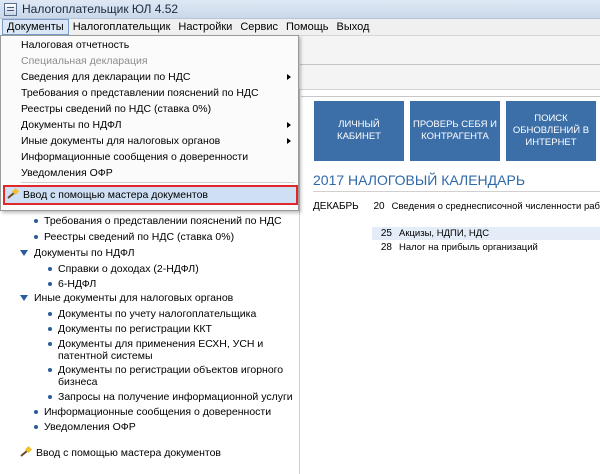 Image resolution: width=600 pixels, height=474 pixels. I want to click on menu-item-label: Налоговая отчетность, so click(75, 45).